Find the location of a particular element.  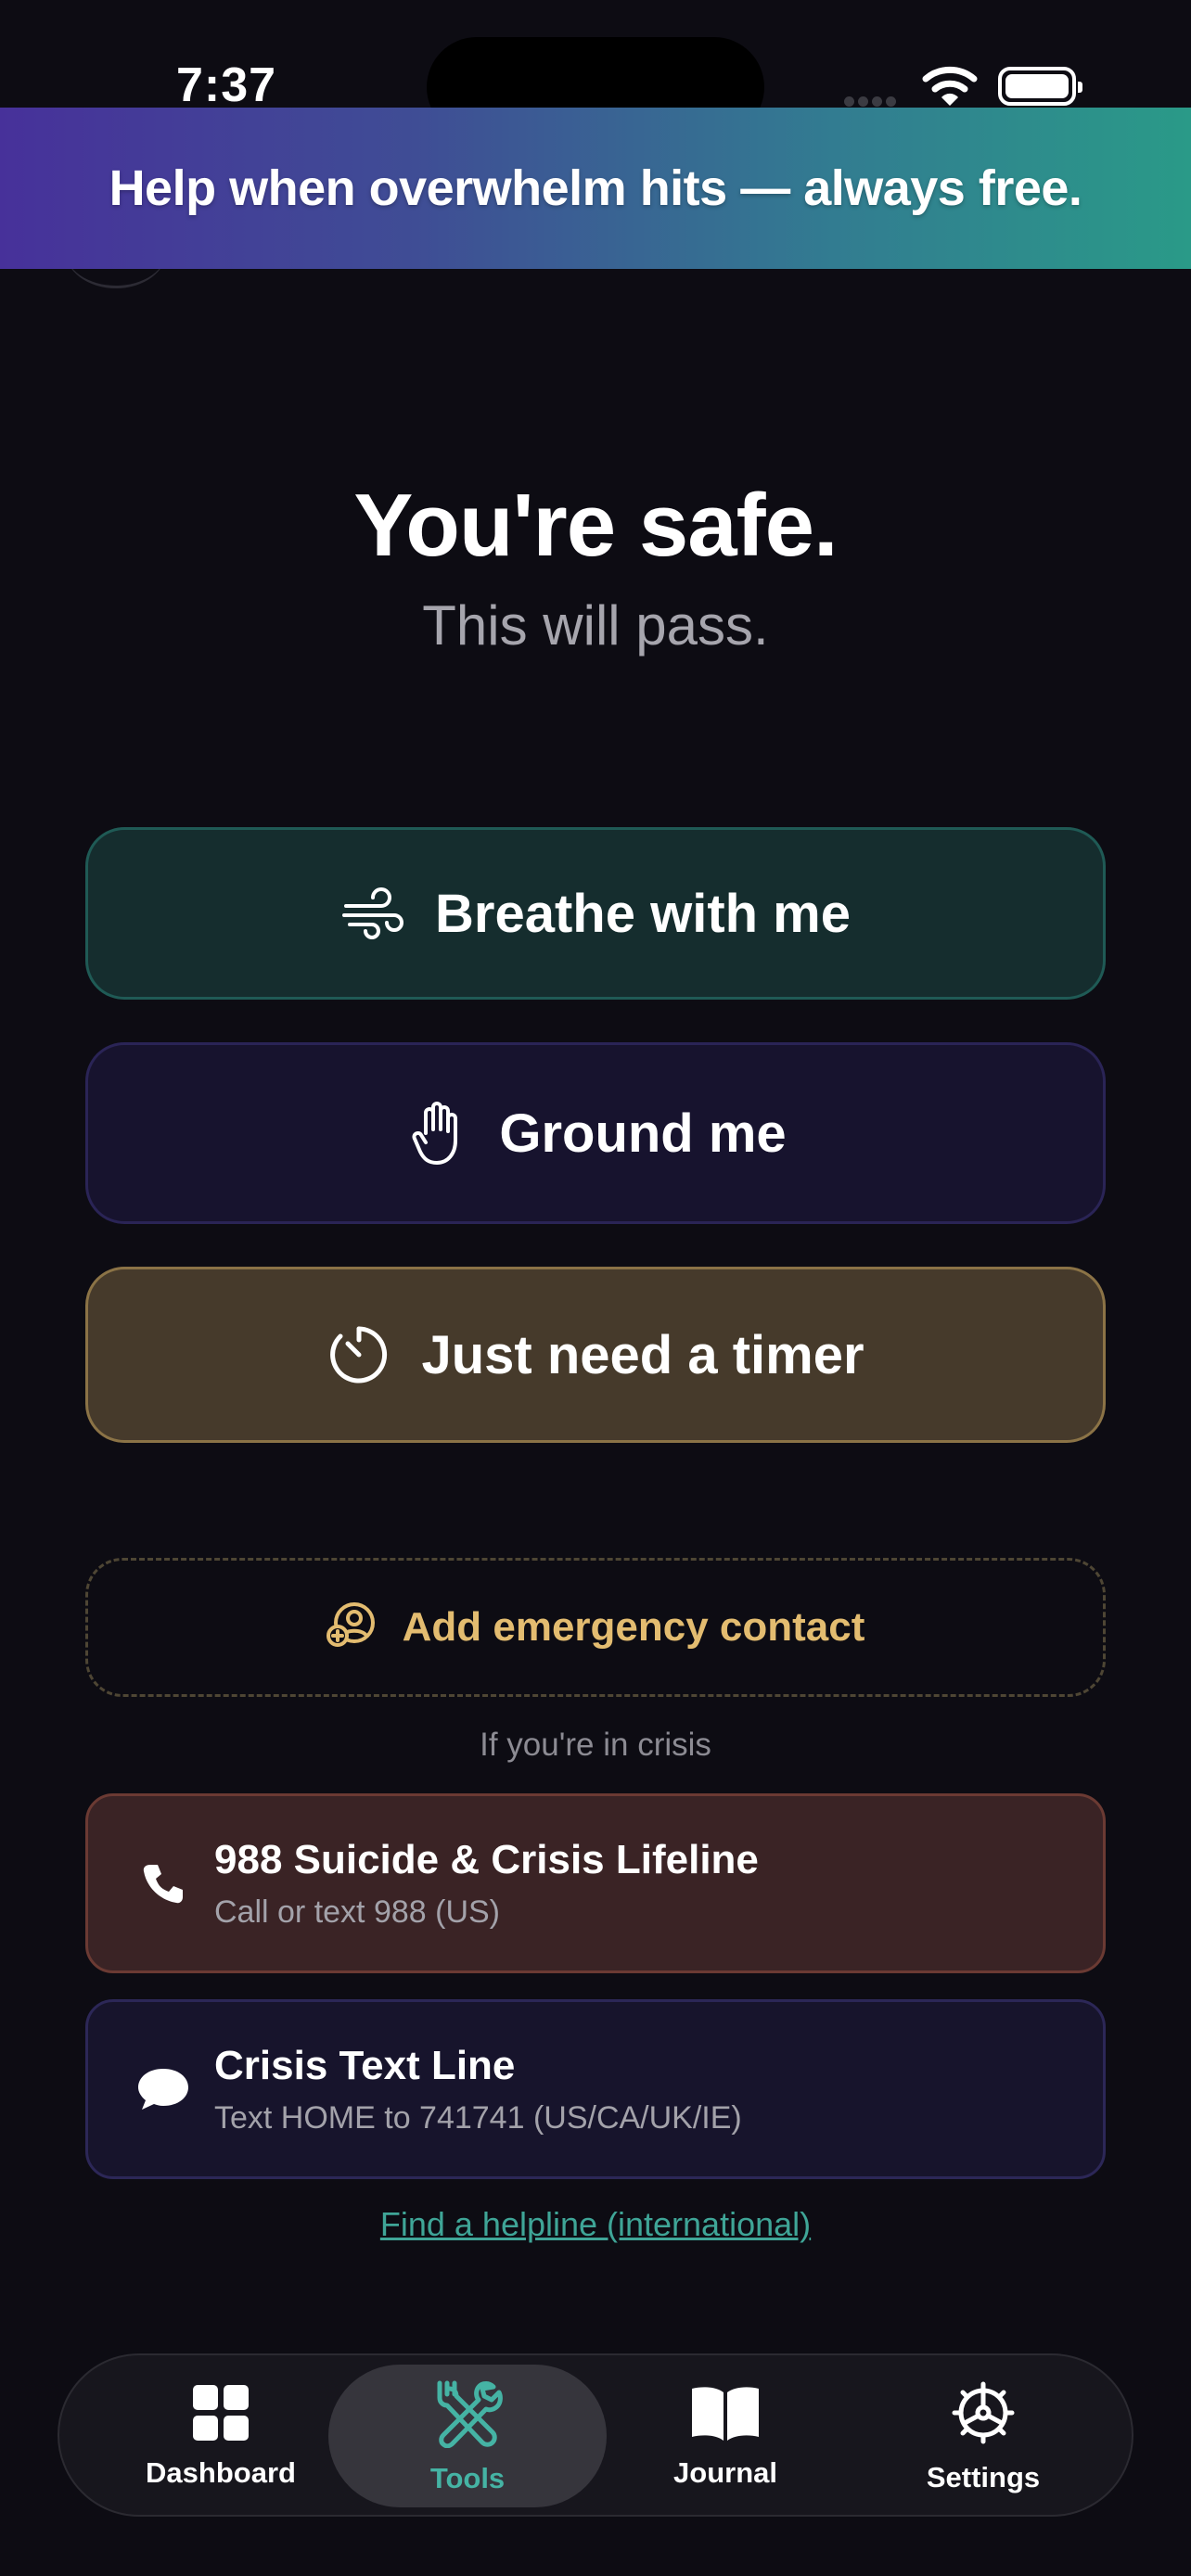

banner-text: Help when overwhelm hits — always free. is located at coordinates (595, 188).